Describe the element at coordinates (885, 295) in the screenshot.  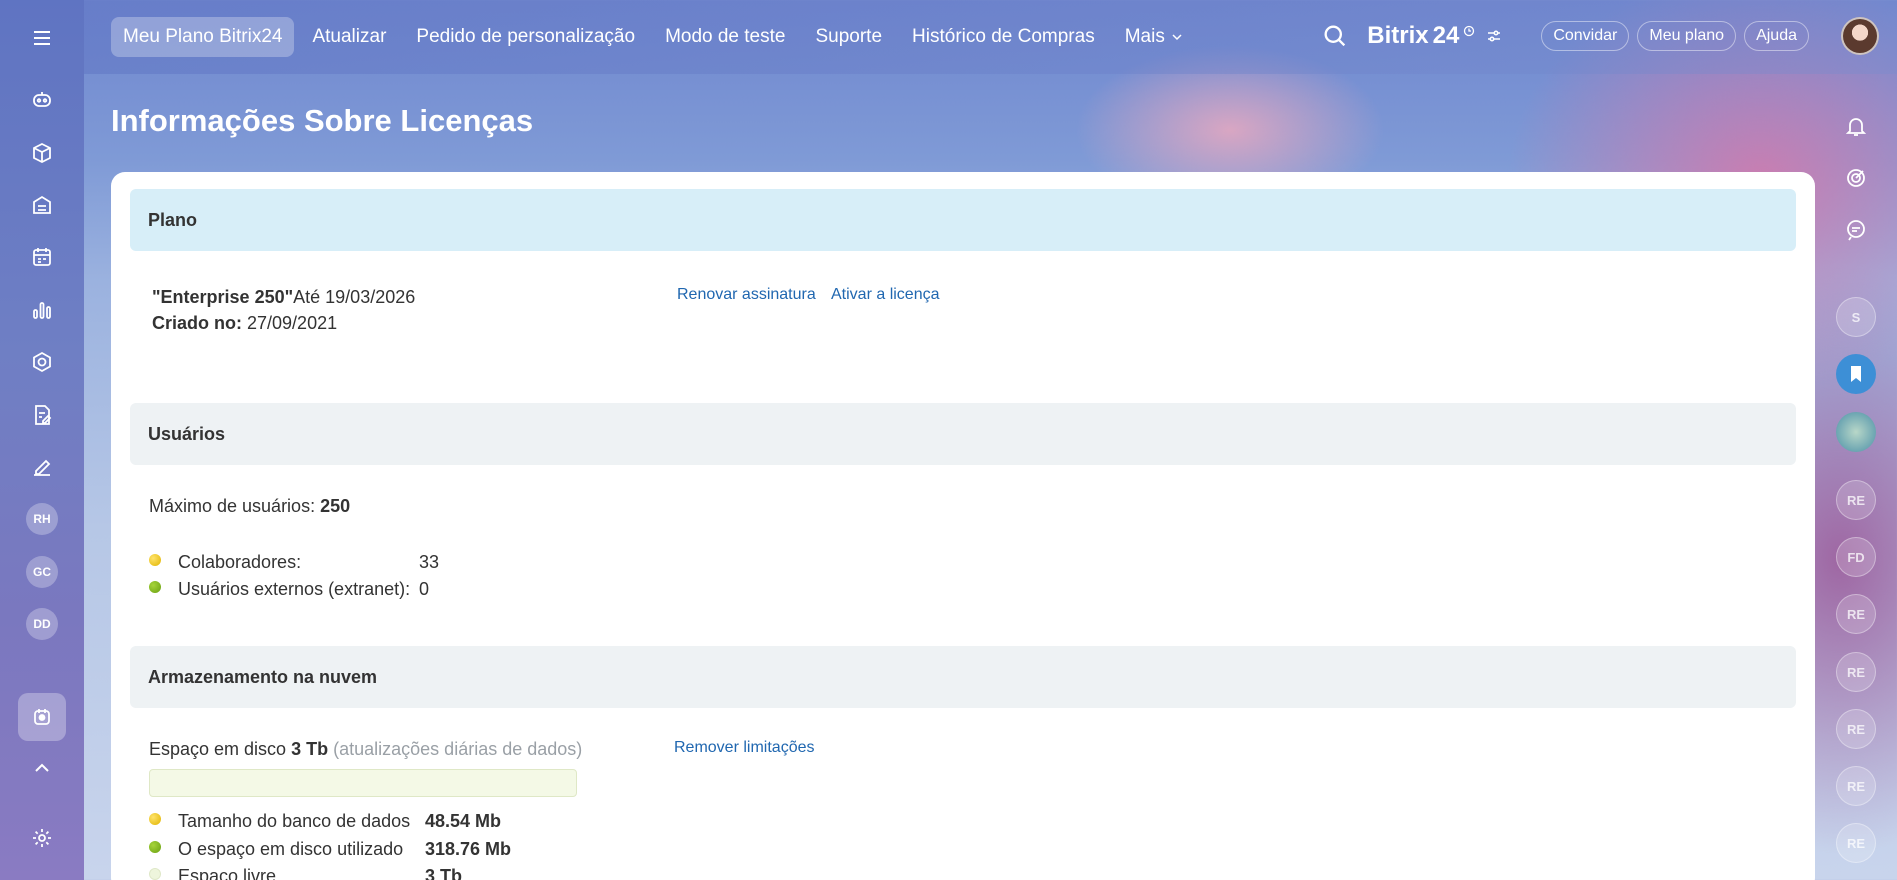
I see `activate-license-link: Ativar a licença` at that location.